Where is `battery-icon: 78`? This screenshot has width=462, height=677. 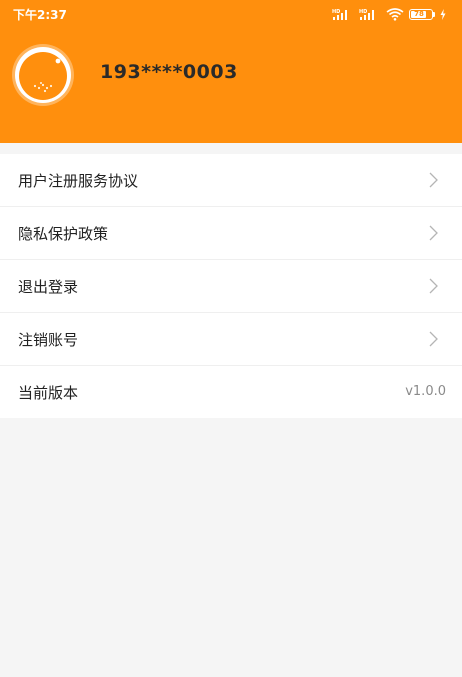 battery-icon: 78 is located at coordinates (422, 14).